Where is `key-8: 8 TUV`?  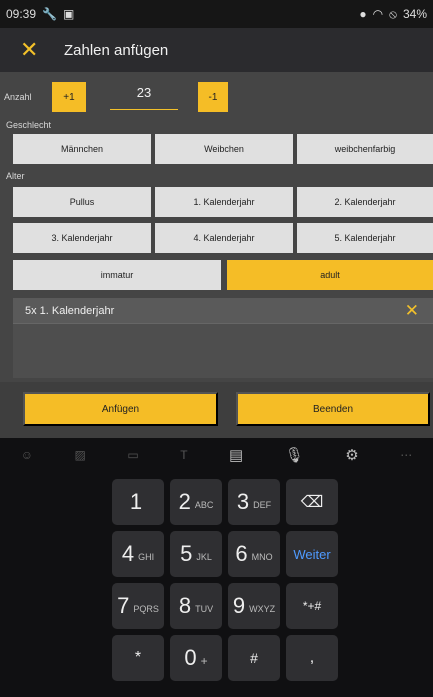 key-8: 8 TUV is located at coordinates (196, 606).